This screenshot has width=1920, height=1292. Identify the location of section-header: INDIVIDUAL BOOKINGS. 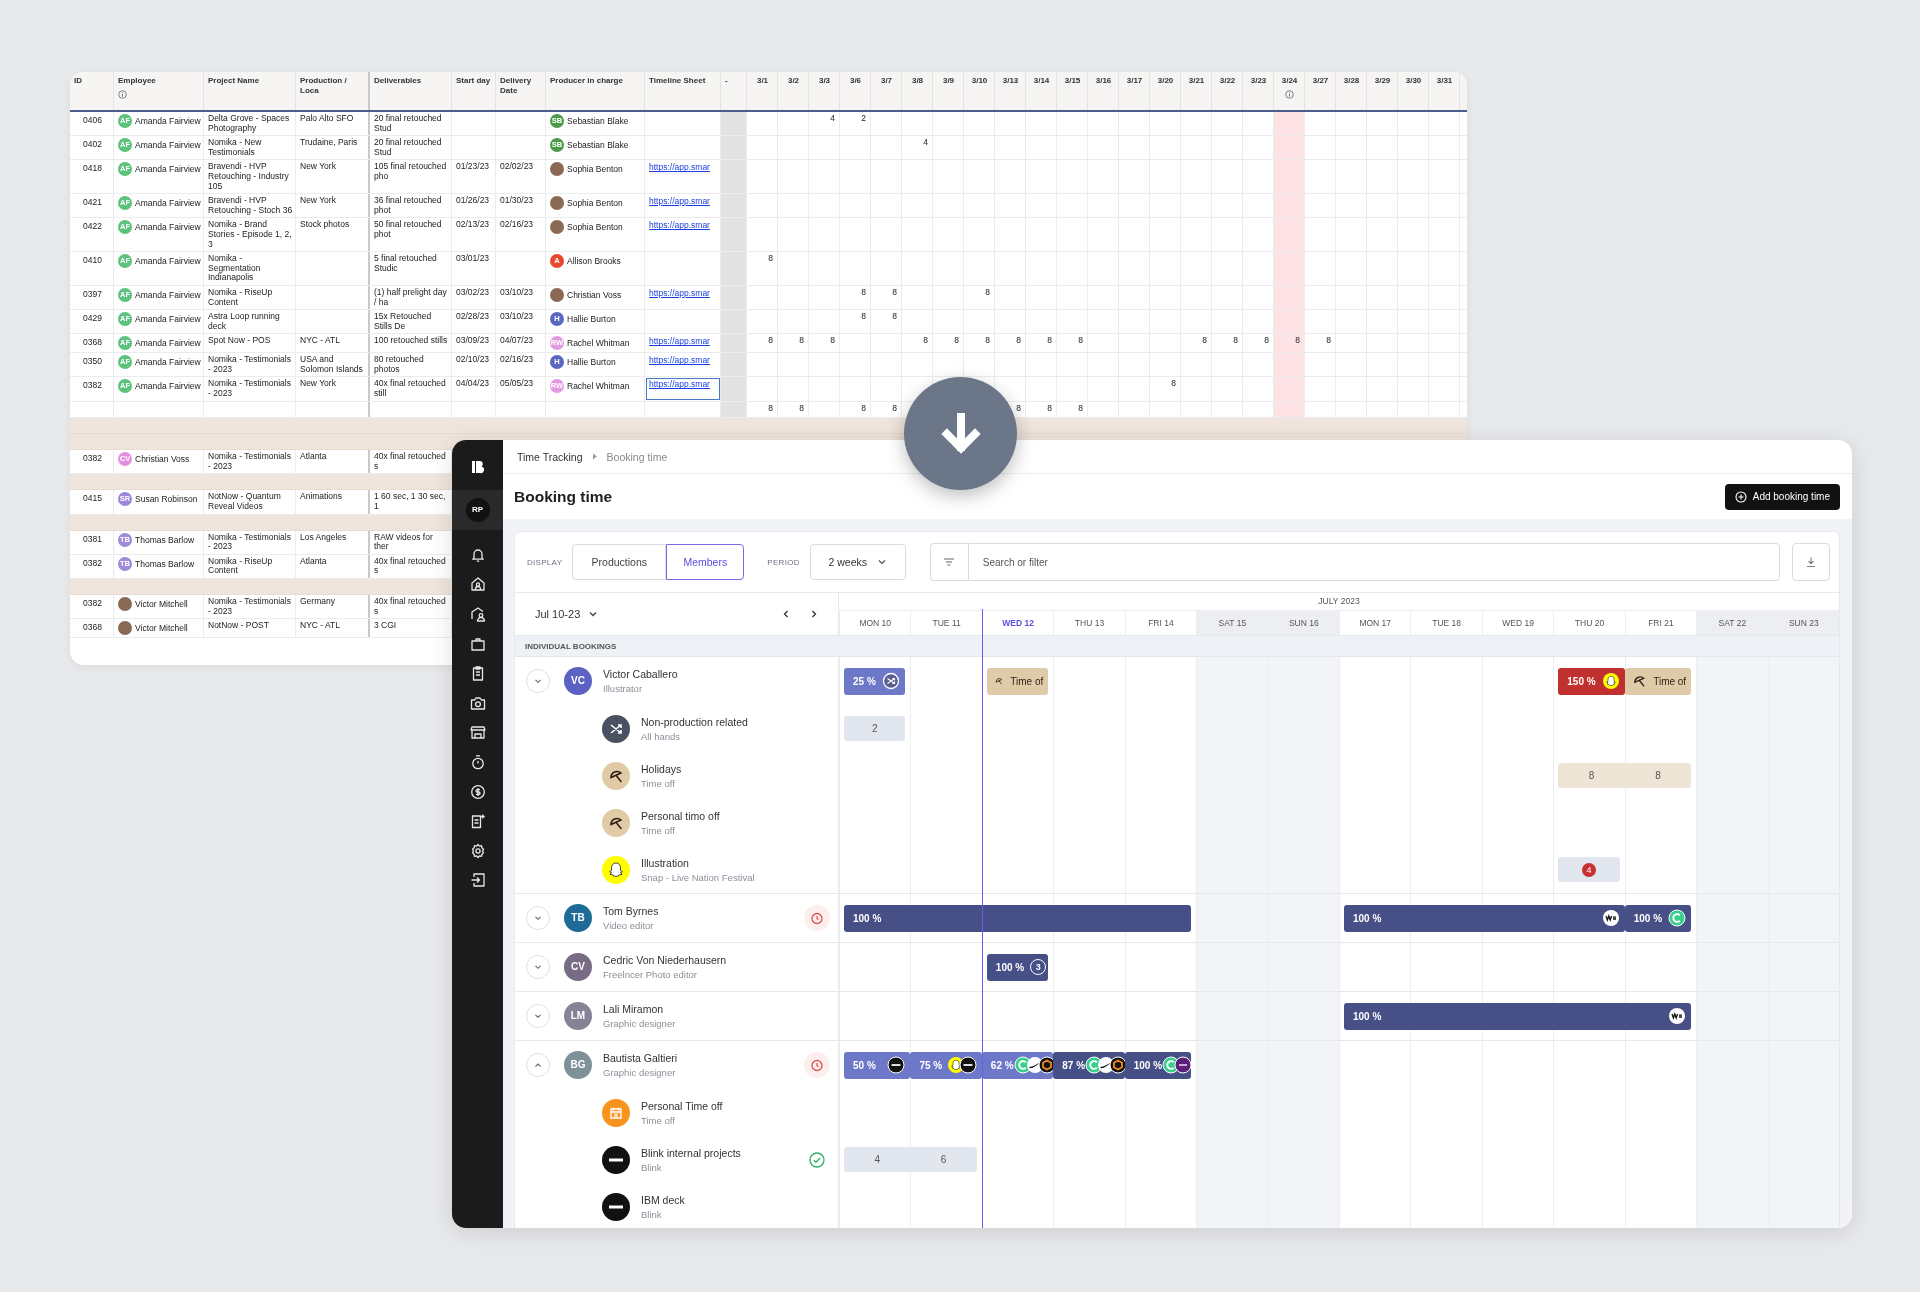
(1177, 646).